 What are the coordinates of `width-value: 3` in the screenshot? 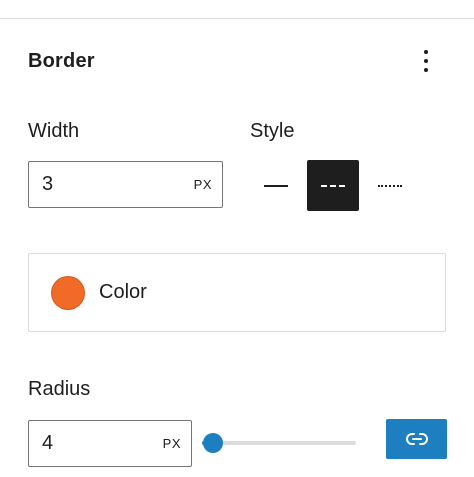 It's located at (111, 184).